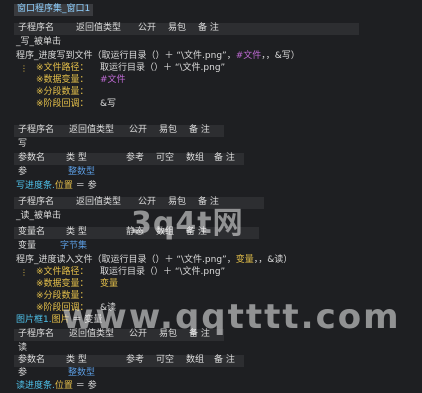 Image resolution: width=422 pixels, height=393 pixels. What do you see at coordinates (126, 56) in the screenshot?
I see `call-text: 程序_进度写到文件（取运行目录（）＋ “\文件.png”，` at bounding box center [126, 56].